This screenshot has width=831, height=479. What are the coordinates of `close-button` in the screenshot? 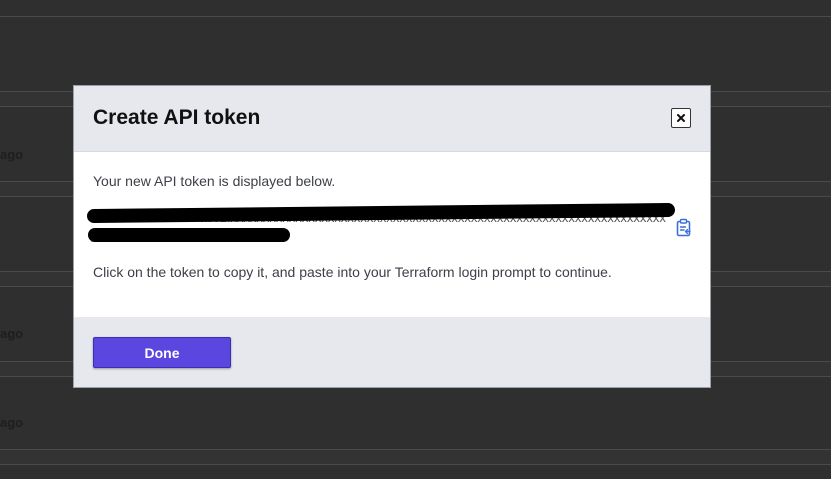 It's located at (681, 118).